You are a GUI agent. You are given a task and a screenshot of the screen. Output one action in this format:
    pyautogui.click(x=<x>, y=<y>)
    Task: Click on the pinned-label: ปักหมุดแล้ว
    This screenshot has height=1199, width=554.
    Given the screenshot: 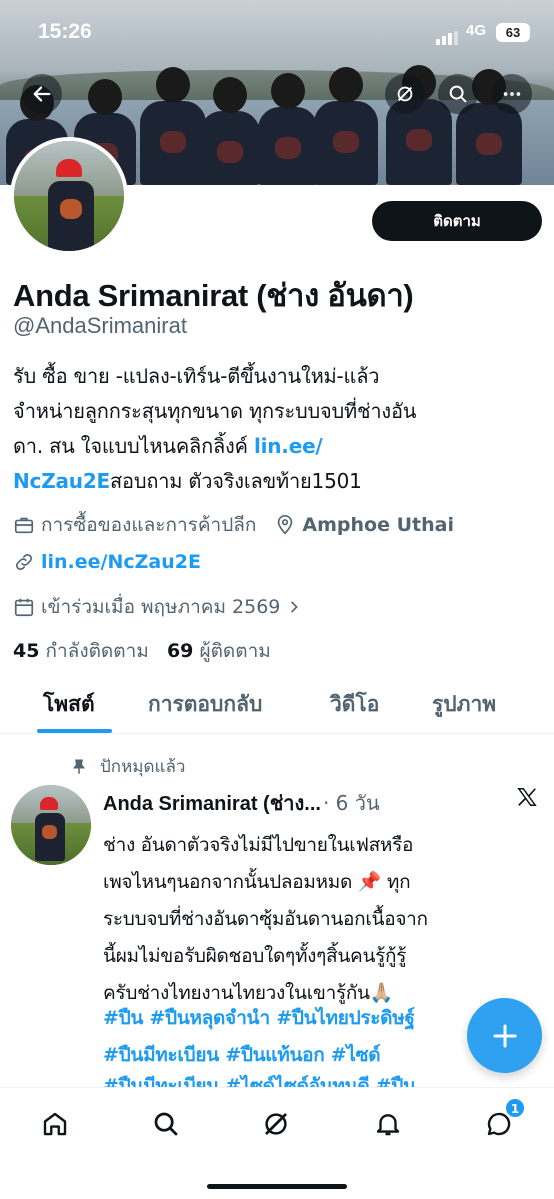 What is the action you would take?
    pyautogui.click(x=143, y=767)
    